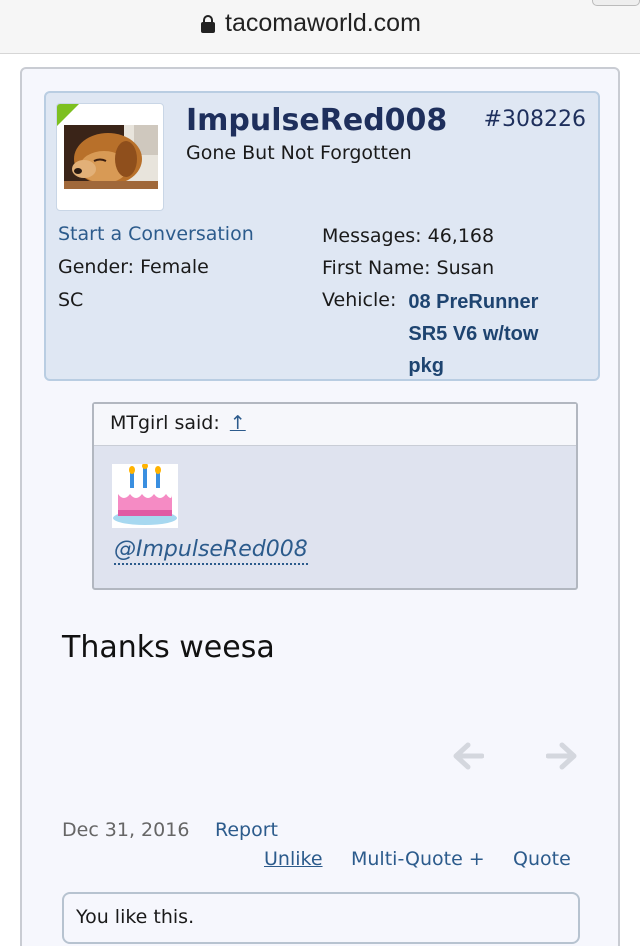 The height and width of the screenshot is (946, 640). I want to click on user-title: Gone But Not Forgotten, so click(299, 153).